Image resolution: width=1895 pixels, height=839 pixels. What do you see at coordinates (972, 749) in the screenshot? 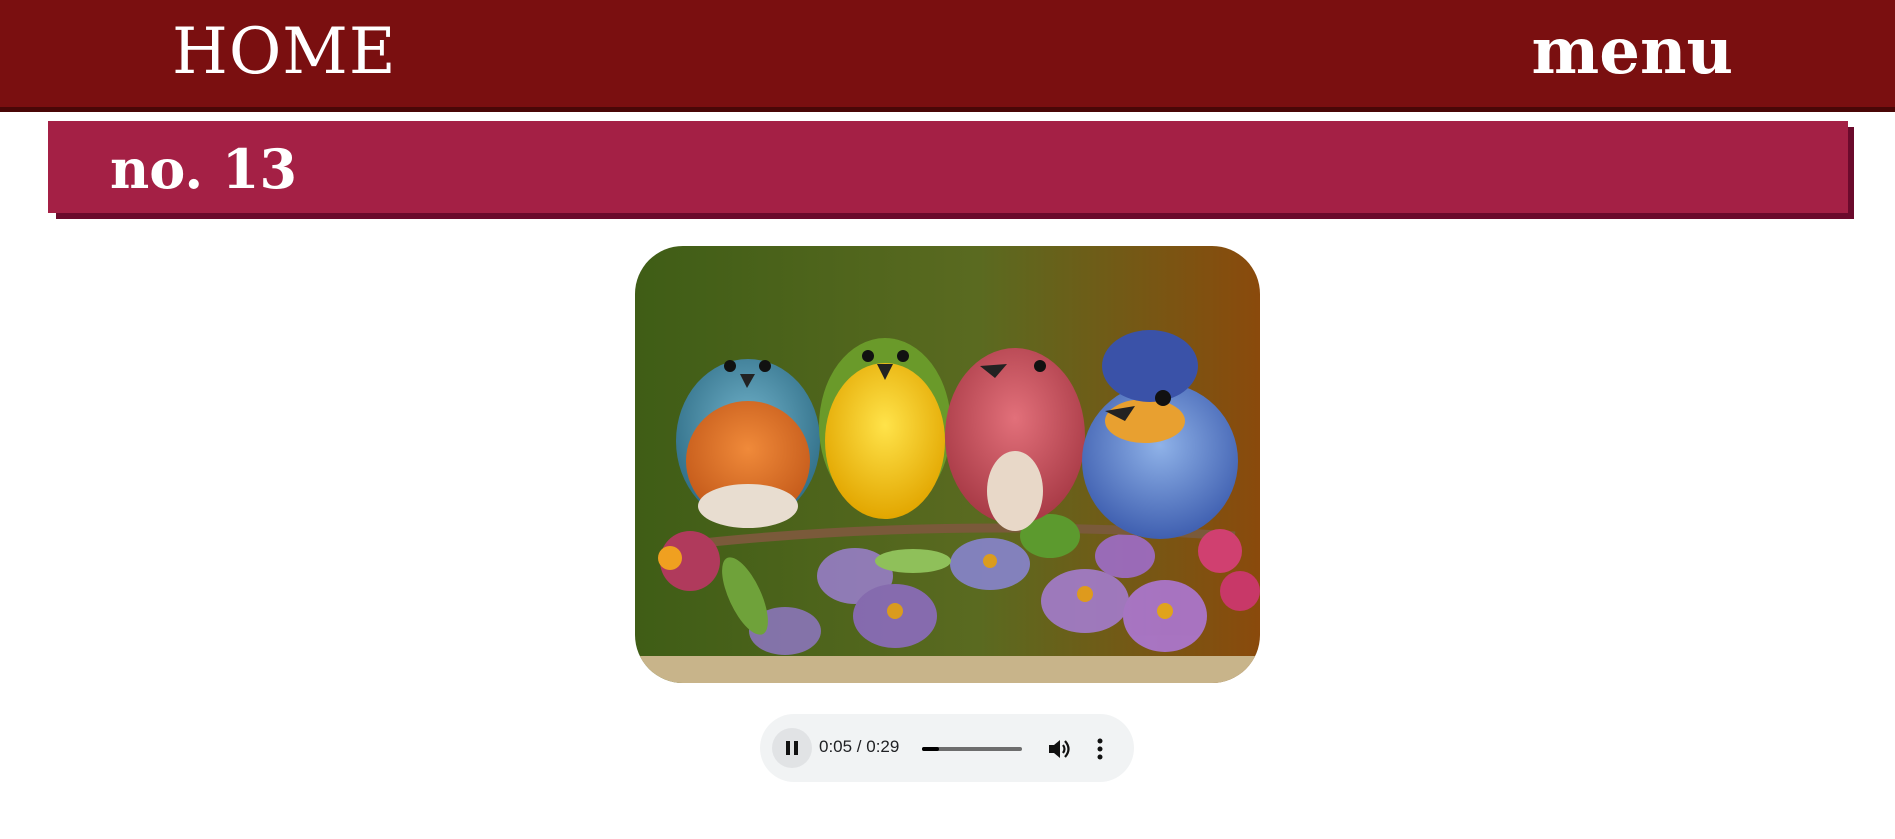
I see `progress-slider` at bounding box center [972, 749].